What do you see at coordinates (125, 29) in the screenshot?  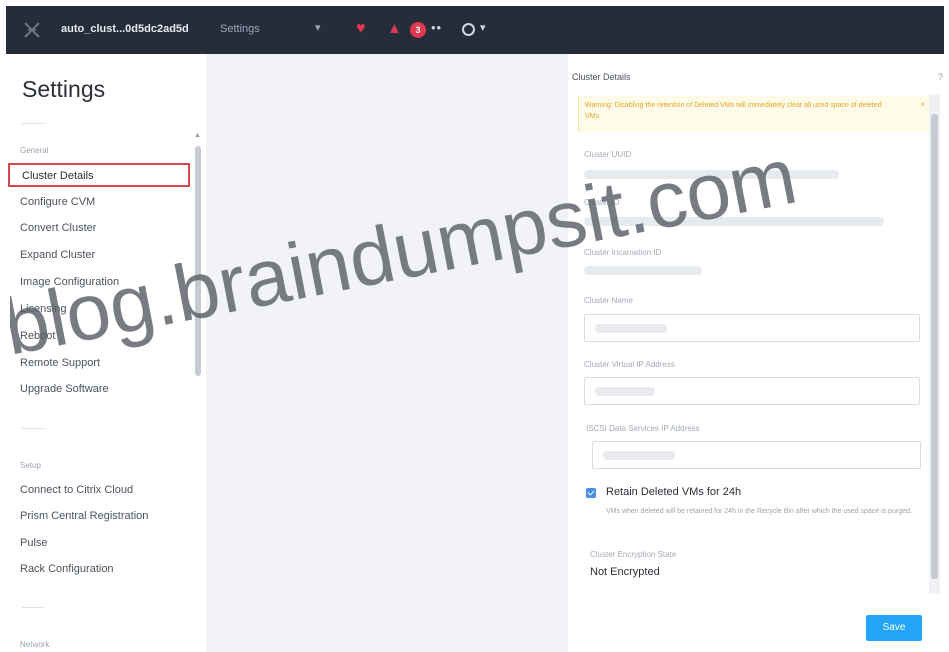 I see `cluster-name: auto_clust...0d5dc2ad5d` at bounding box center [125, 29].